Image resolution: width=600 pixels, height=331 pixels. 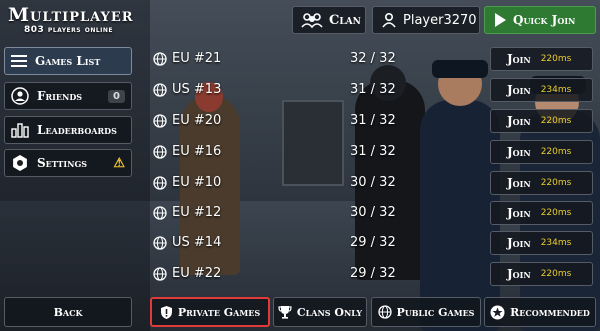 I want to click on leaderboard-icon, so click(x=20, y=130).